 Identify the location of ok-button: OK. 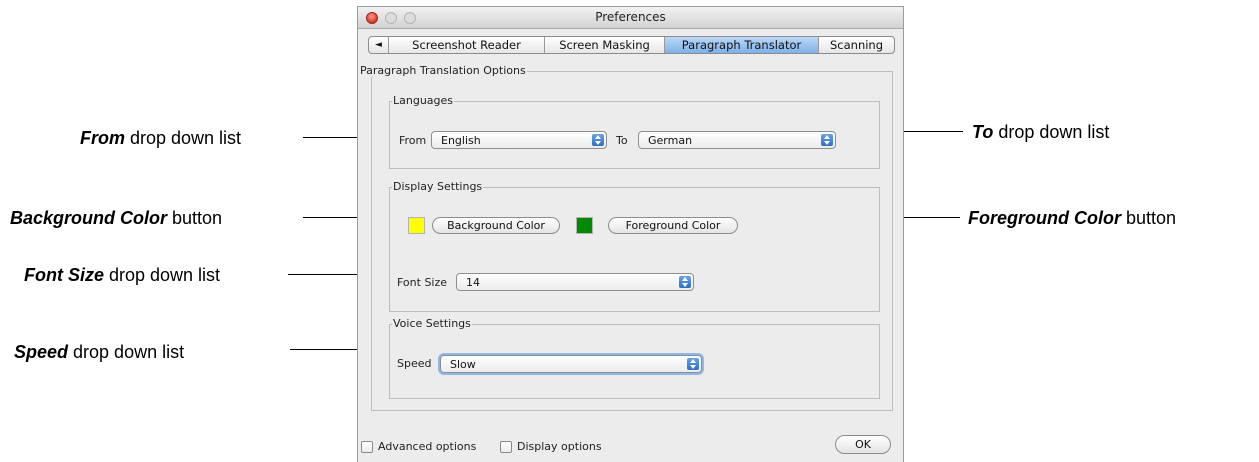
(863, 444).